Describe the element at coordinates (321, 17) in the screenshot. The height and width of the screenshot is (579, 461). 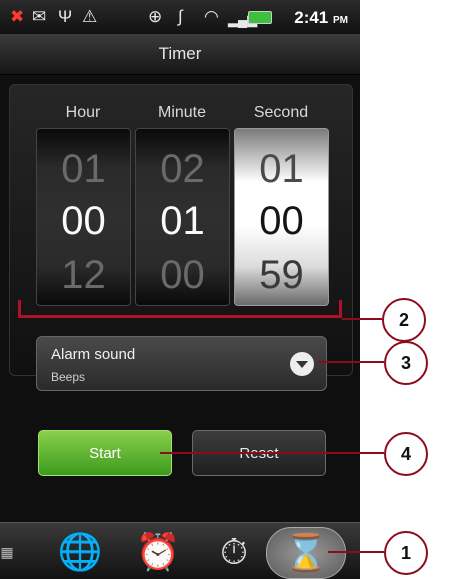
I see `status-time: 2:41 PM` at that location.